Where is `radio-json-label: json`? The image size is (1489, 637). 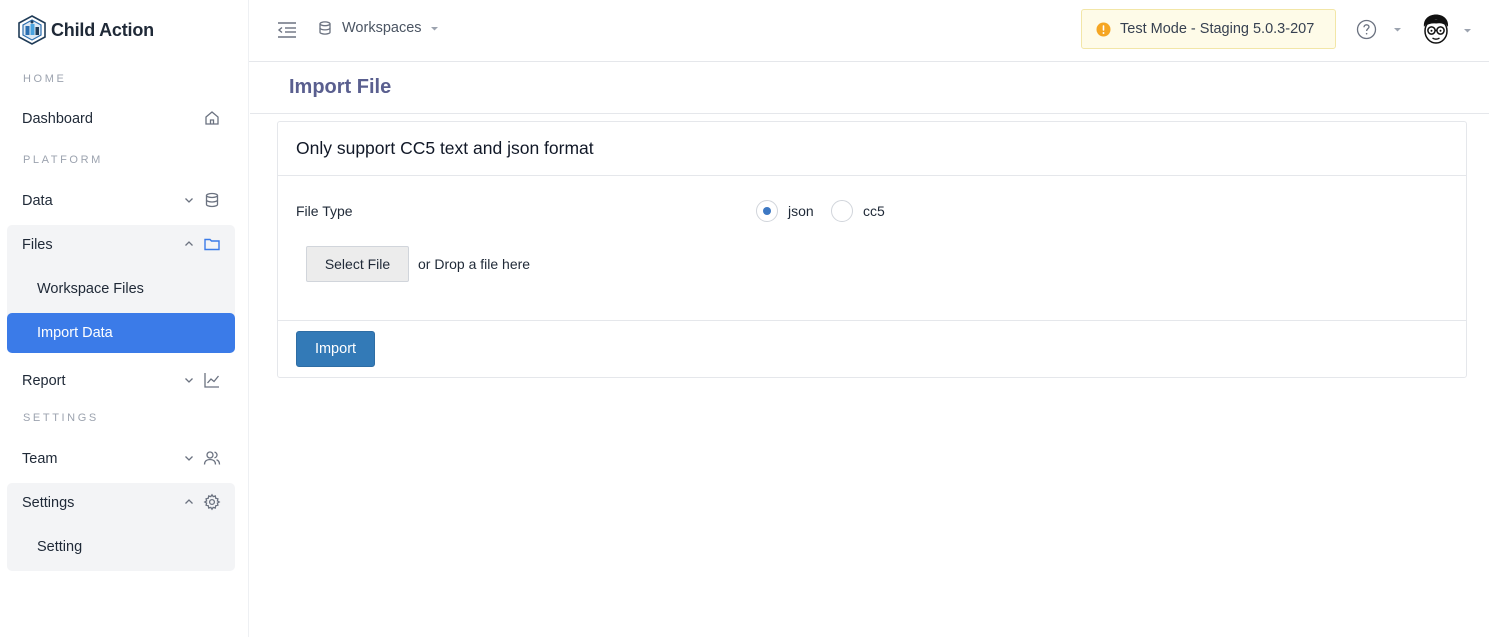 radio-json-label: json is located at coordinates (801, 211).